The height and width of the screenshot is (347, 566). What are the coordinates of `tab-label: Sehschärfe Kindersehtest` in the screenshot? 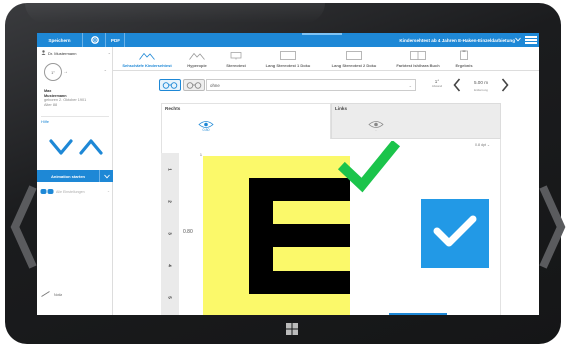 It's located at (147, 65).